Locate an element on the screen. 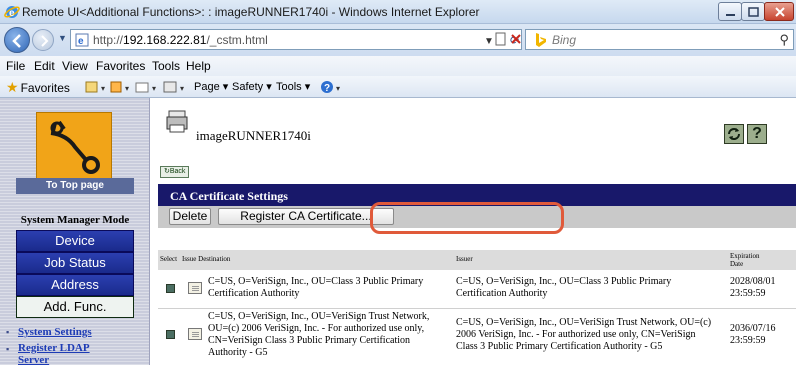 Image resolution: width=796 pixels, height=365 pixels. recent-pages-dropdown-icon: ▼ is located at coordinates (62, 38).